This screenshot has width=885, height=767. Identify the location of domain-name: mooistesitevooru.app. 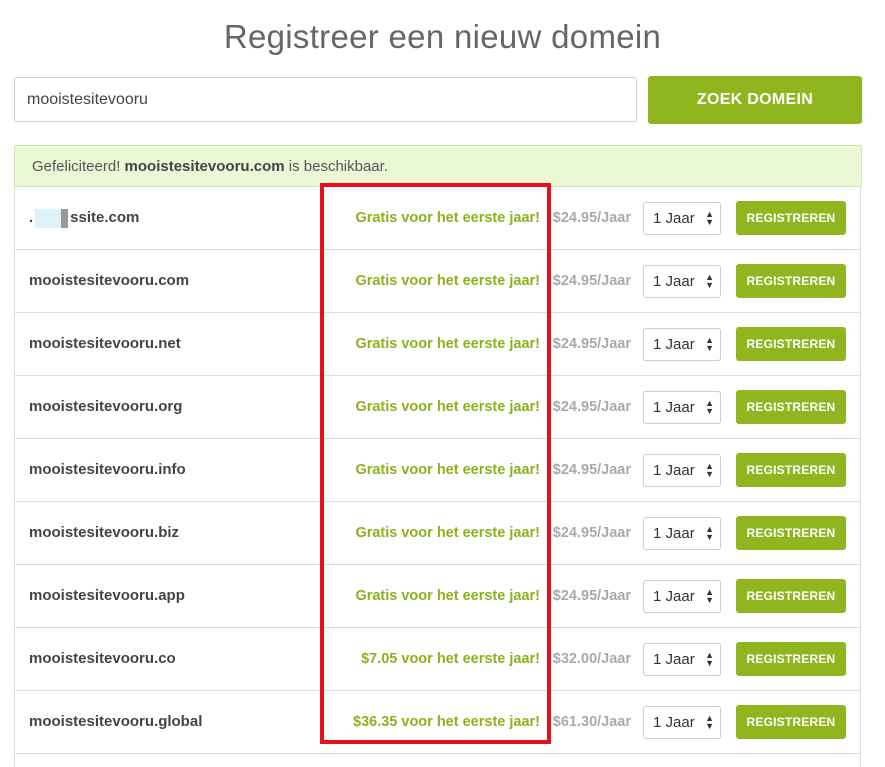
(107, 595).